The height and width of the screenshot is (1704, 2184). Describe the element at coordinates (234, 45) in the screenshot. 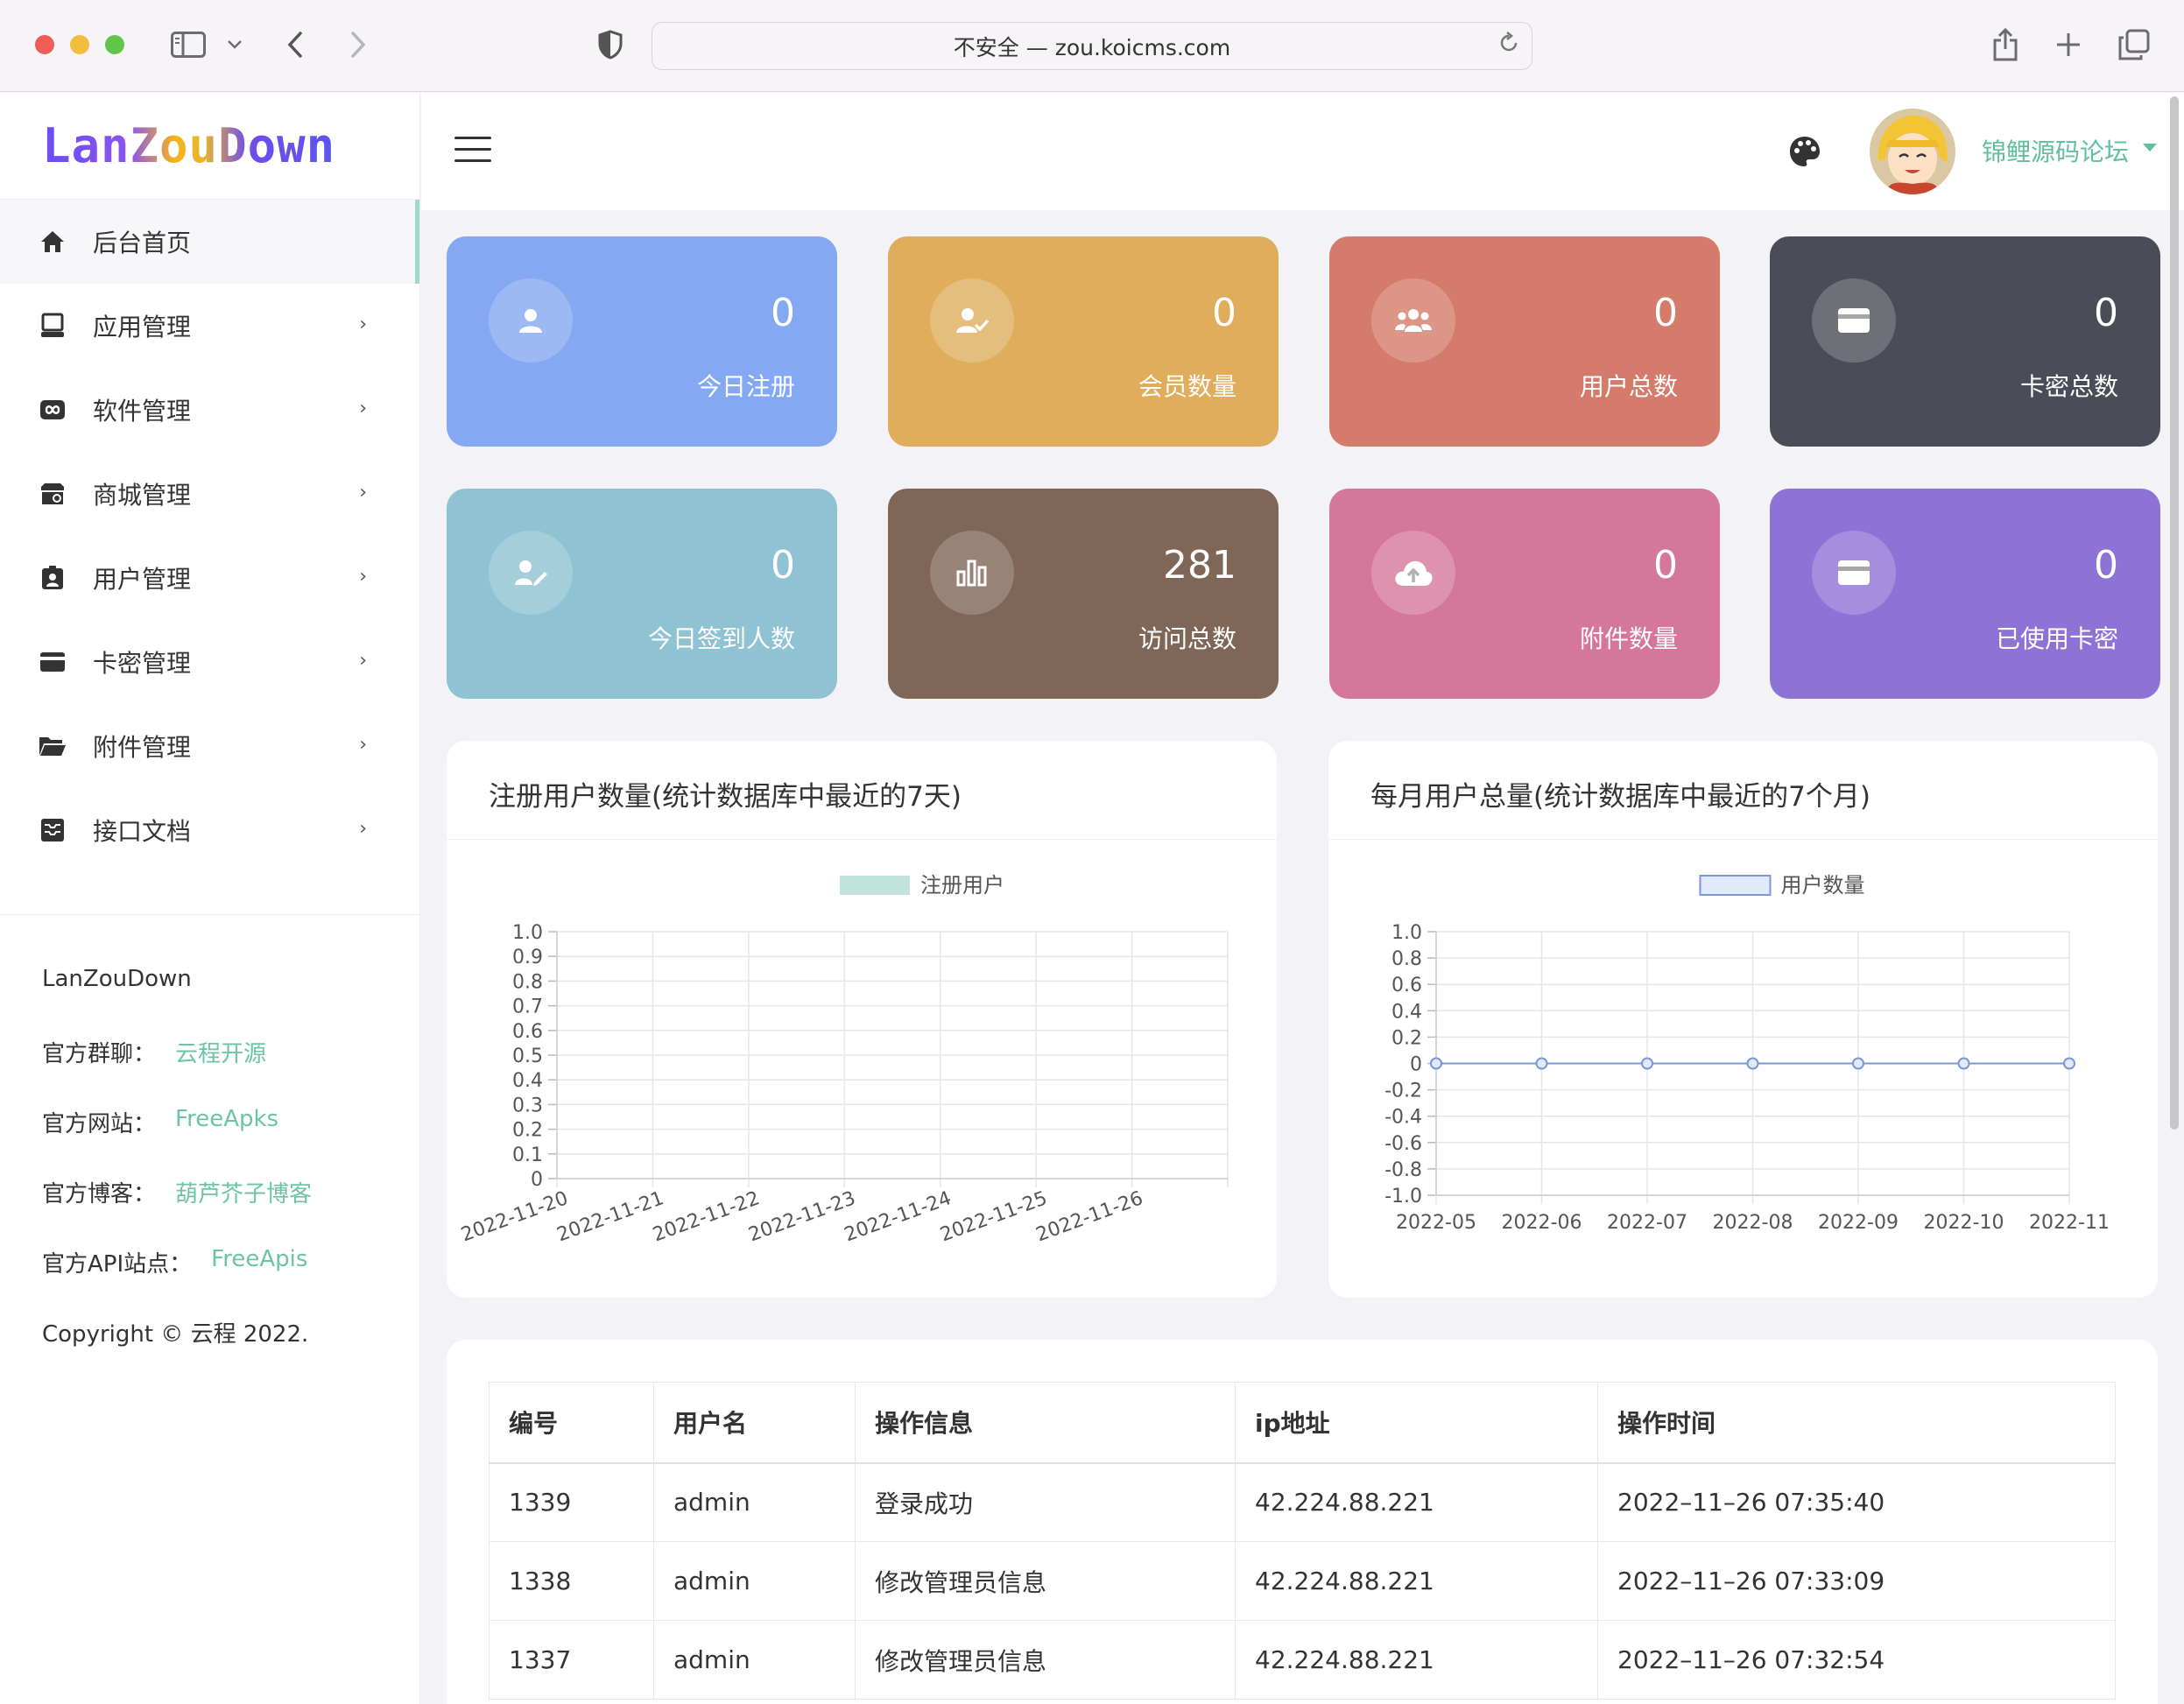

I see `chevron-down-icon` at that location.